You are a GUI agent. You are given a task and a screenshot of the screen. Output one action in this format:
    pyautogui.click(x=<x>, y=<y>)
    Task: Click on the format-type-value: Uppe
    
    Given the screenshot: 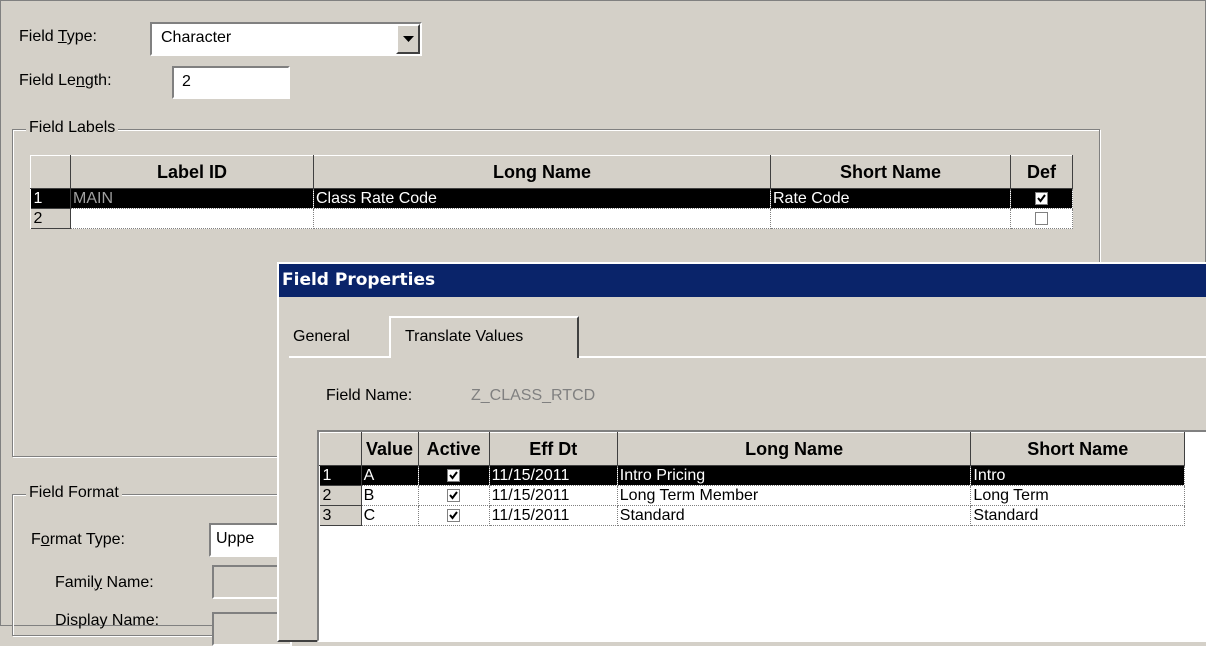 What is the action you would take?
    pyautogui.click(x=235, y=538)
    